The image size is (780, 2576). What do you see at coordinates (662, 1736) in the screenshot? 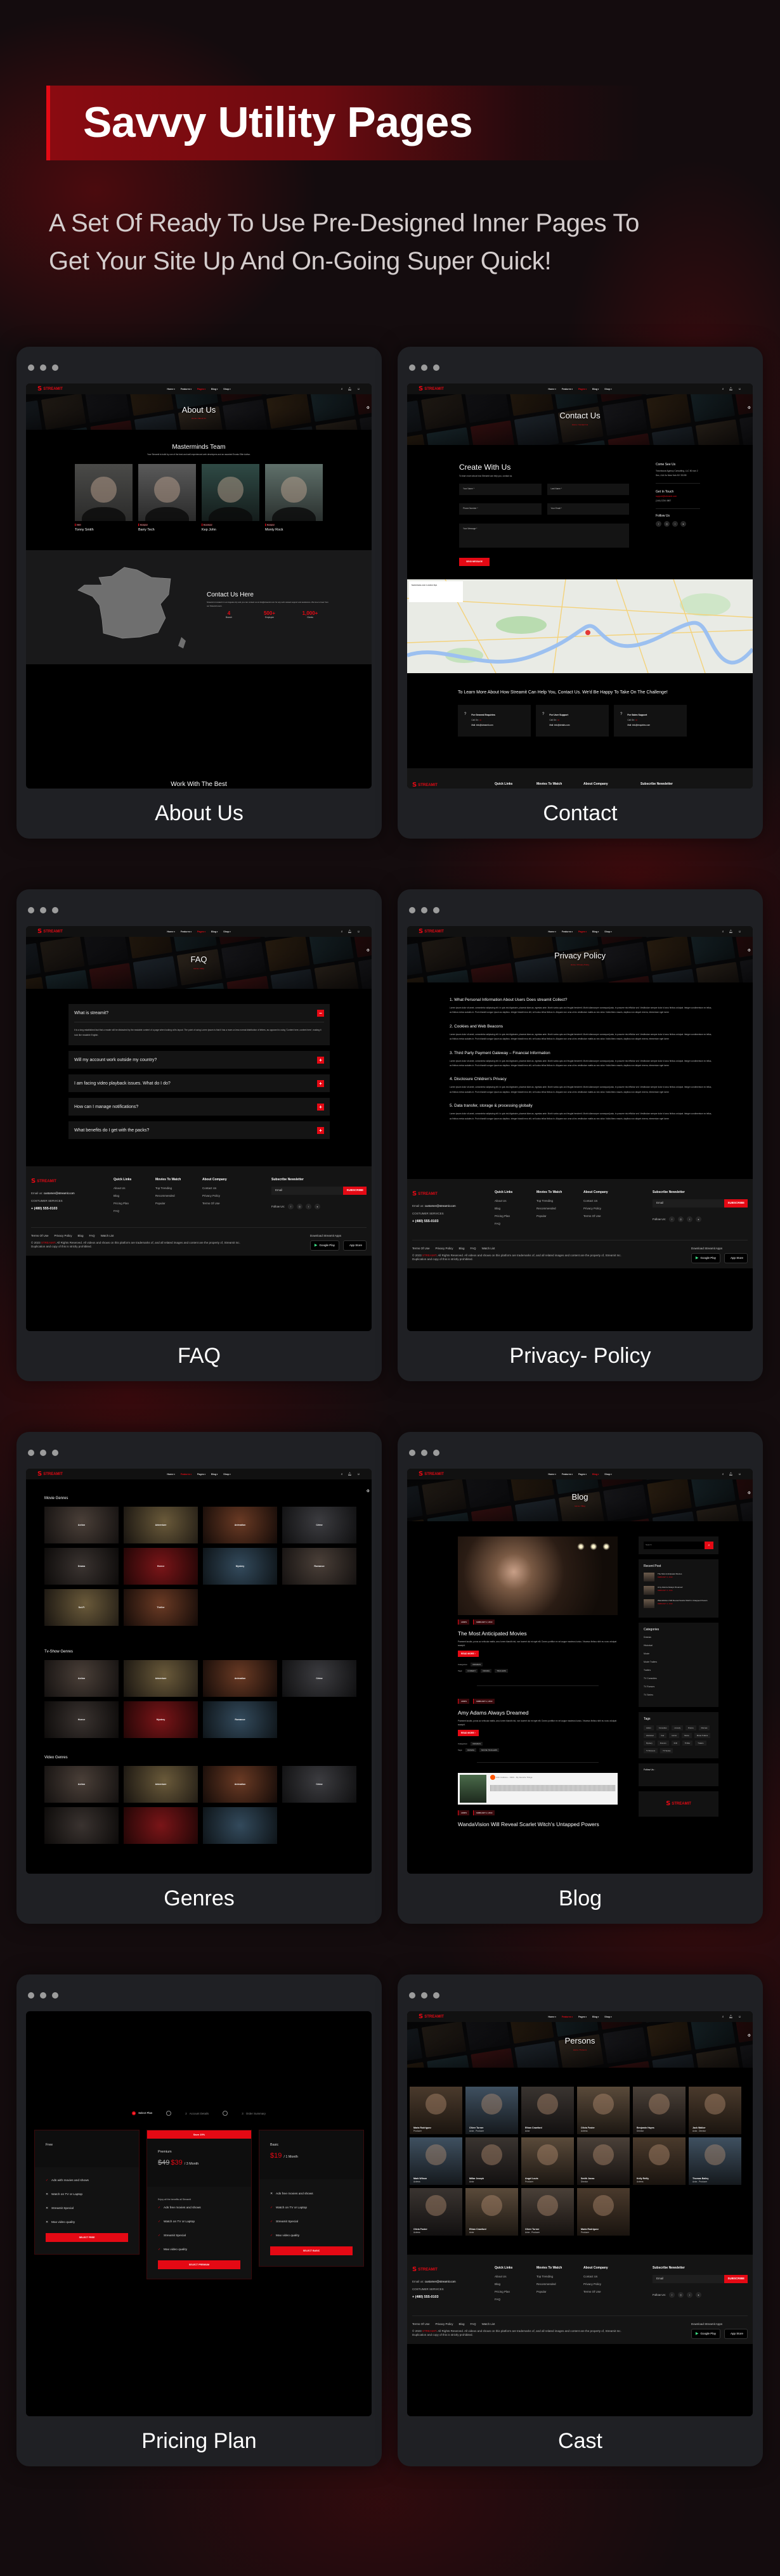
I see `tag-link: fear` at bounding box center [662, 1736].